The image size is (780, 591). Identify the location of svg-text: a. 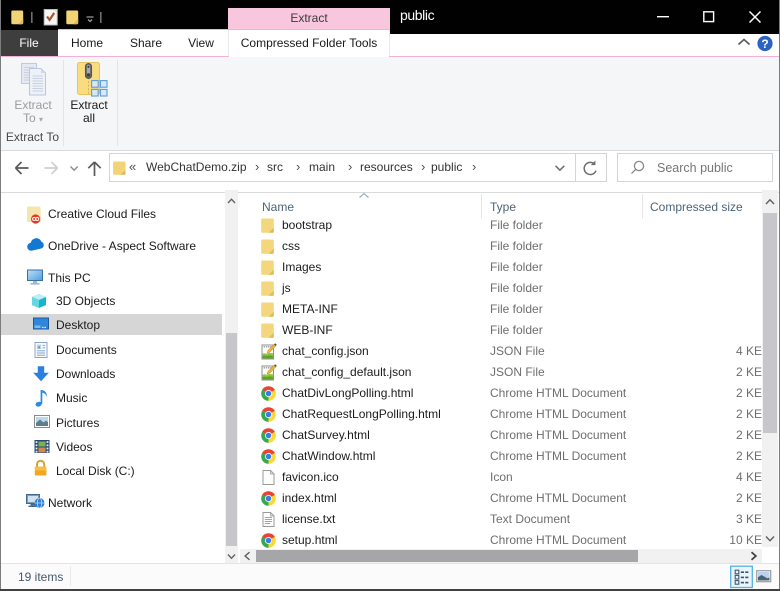
(39, 347).